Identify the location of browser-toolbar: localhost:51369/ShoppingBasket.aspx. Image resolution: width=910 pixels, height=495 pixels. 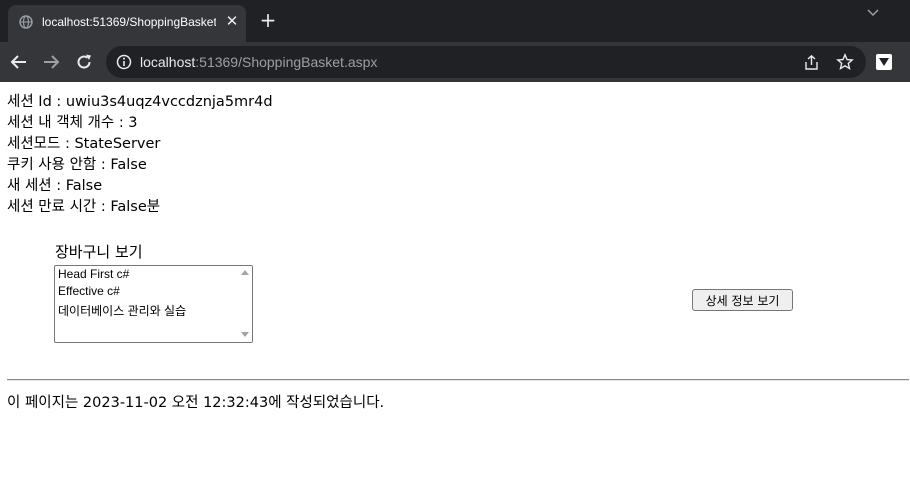
(455, 62).